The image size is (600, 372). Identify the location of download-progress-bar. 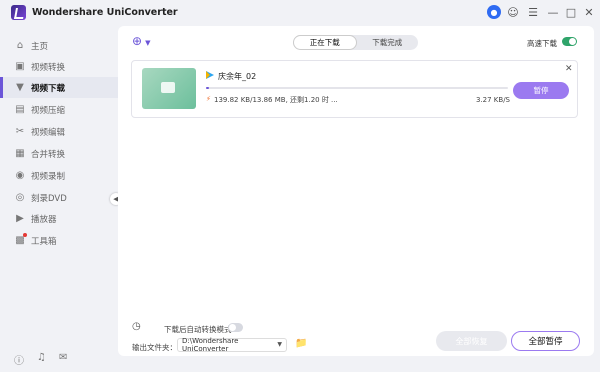
(357, 88).